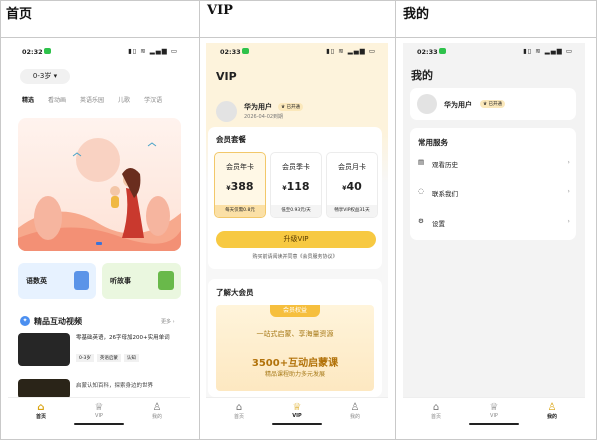 This screenshot has width=597, height=440. I want to click on card-stories: 听故事, so click(141, 281).